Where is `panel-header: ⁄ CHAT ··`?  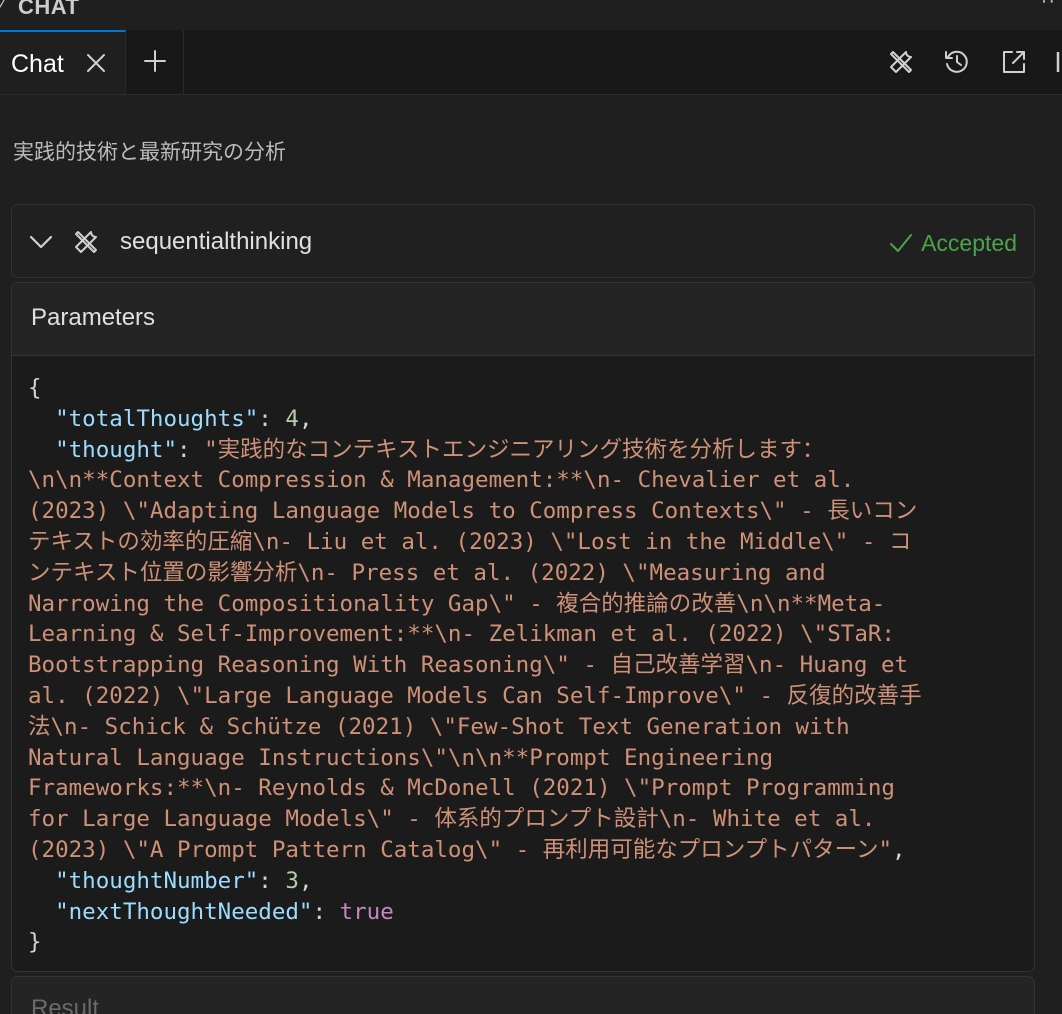
panel-header: ⁄ CHAT ·· is located at coordinates (531, 15).